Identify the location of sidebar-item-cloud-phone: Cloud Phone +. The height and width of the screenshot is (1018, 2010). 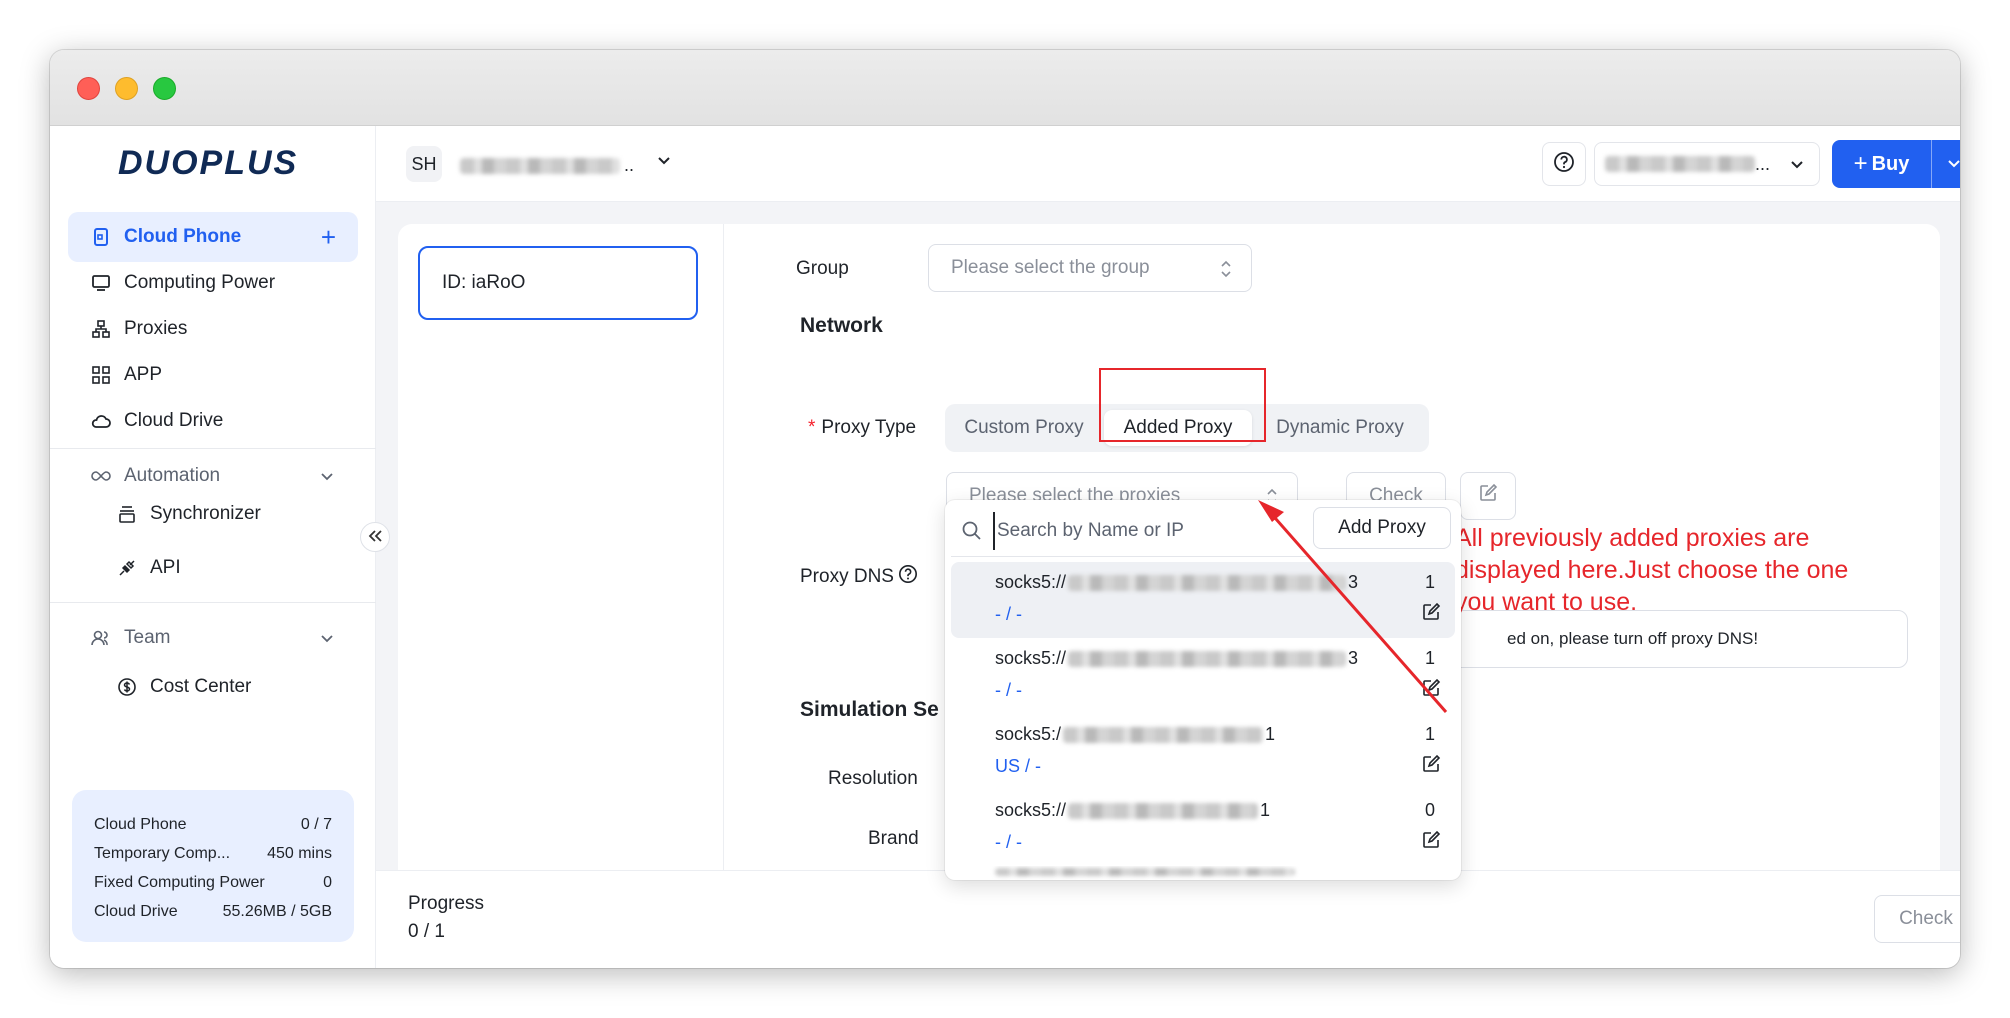
(213, 237).